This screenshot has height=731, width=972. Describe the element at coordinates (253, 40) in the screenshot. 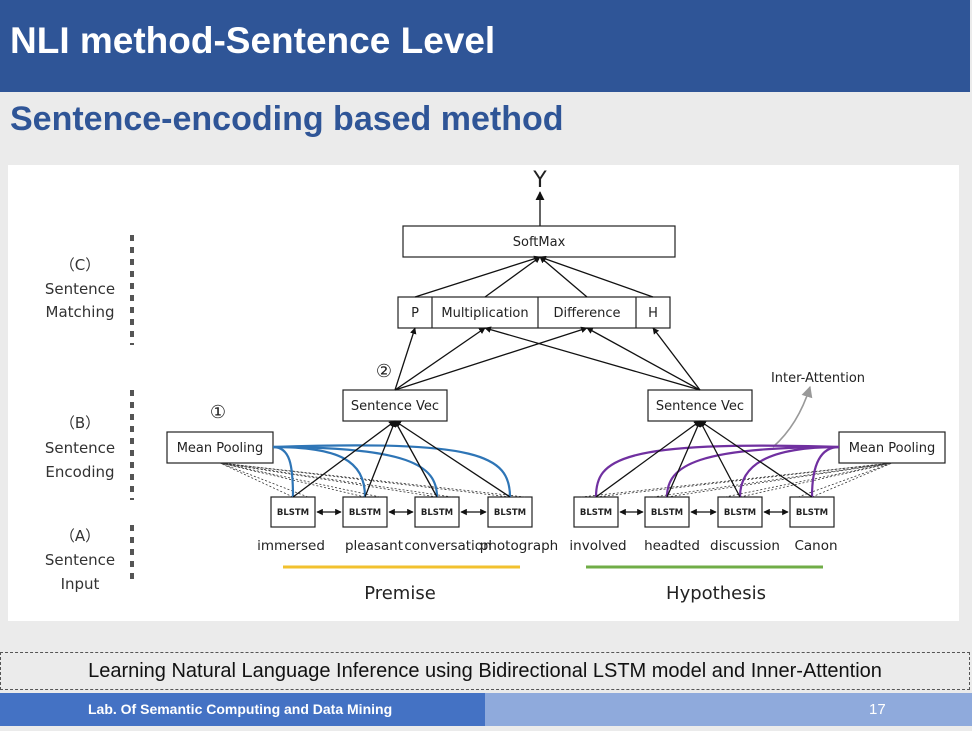

I see `slide-title: NLI method-Sentence Level` at that location.